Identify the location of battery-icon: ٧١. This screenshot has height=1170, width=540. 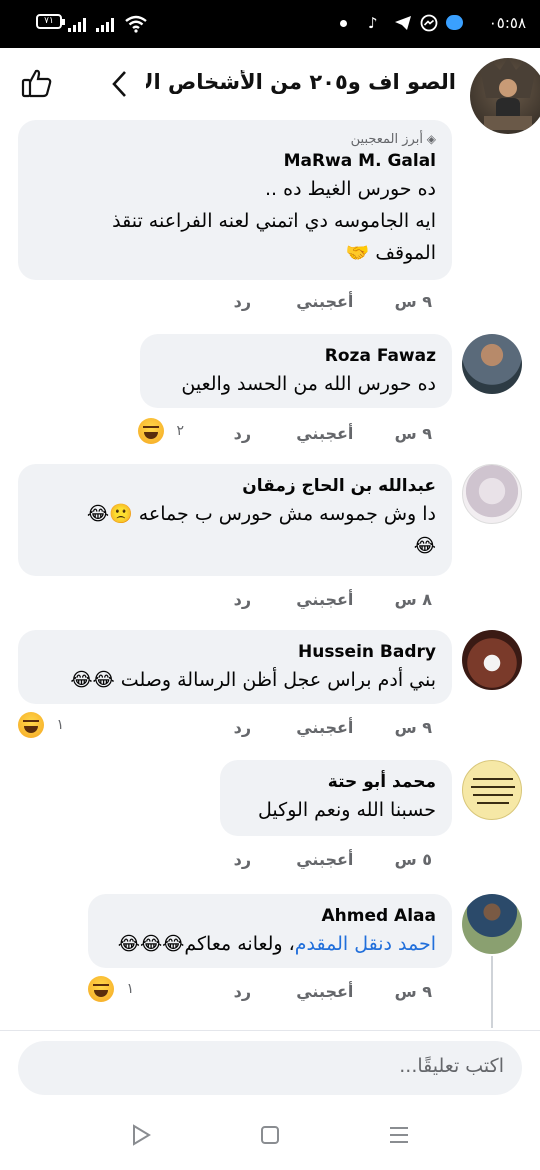
(50, 21).